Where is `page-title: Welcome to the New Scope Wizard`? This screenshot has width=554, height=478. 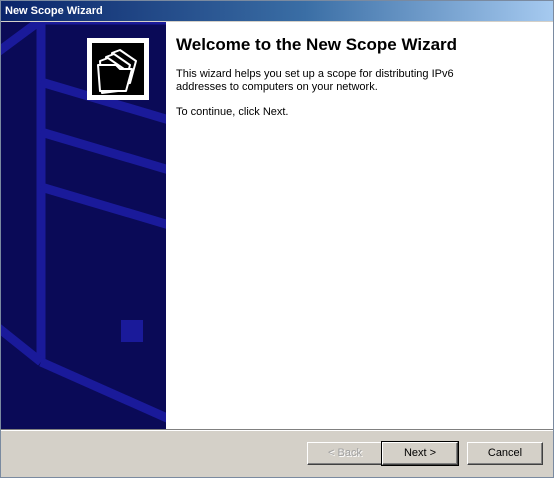
page-title: Welcome to the New Scope Wizard is located at coordinates (317, 44).